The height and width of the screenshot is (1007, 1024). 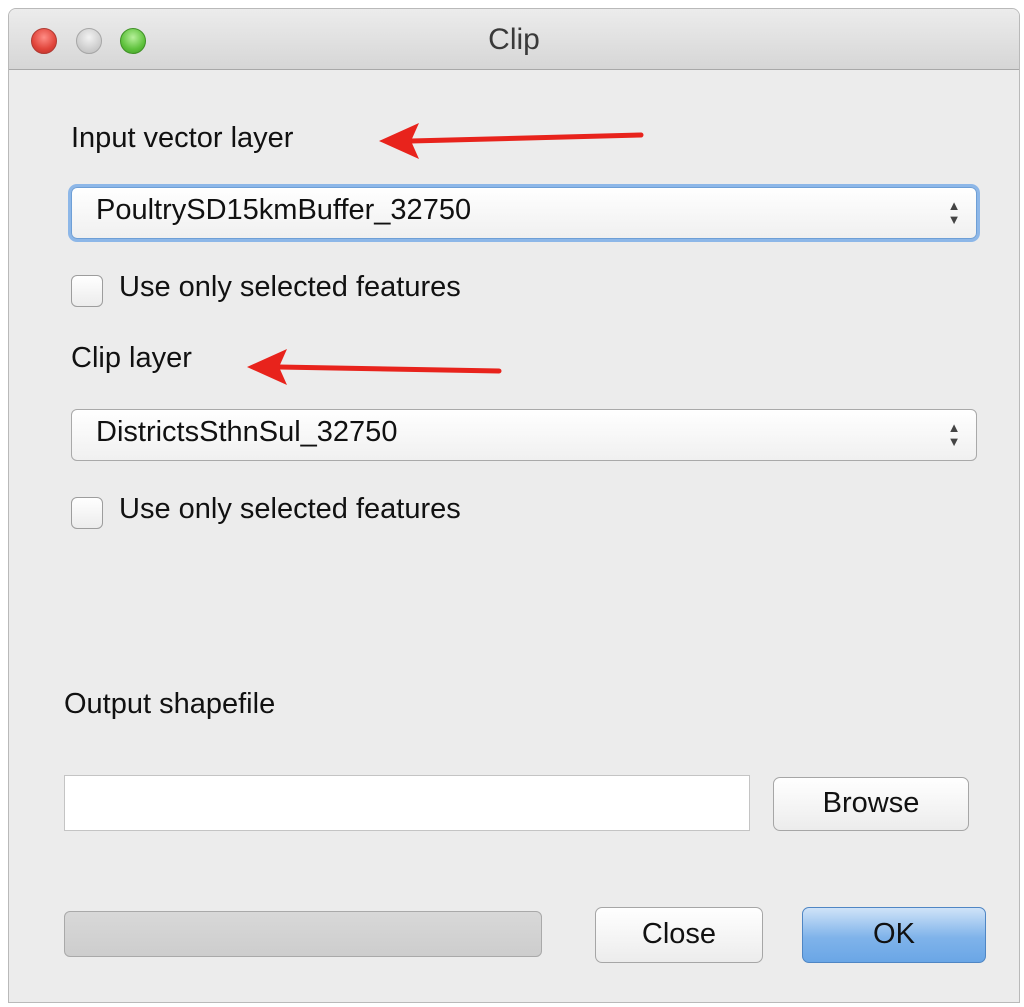 I want to click on title-bar: Clip, so click(x=514, y=39).